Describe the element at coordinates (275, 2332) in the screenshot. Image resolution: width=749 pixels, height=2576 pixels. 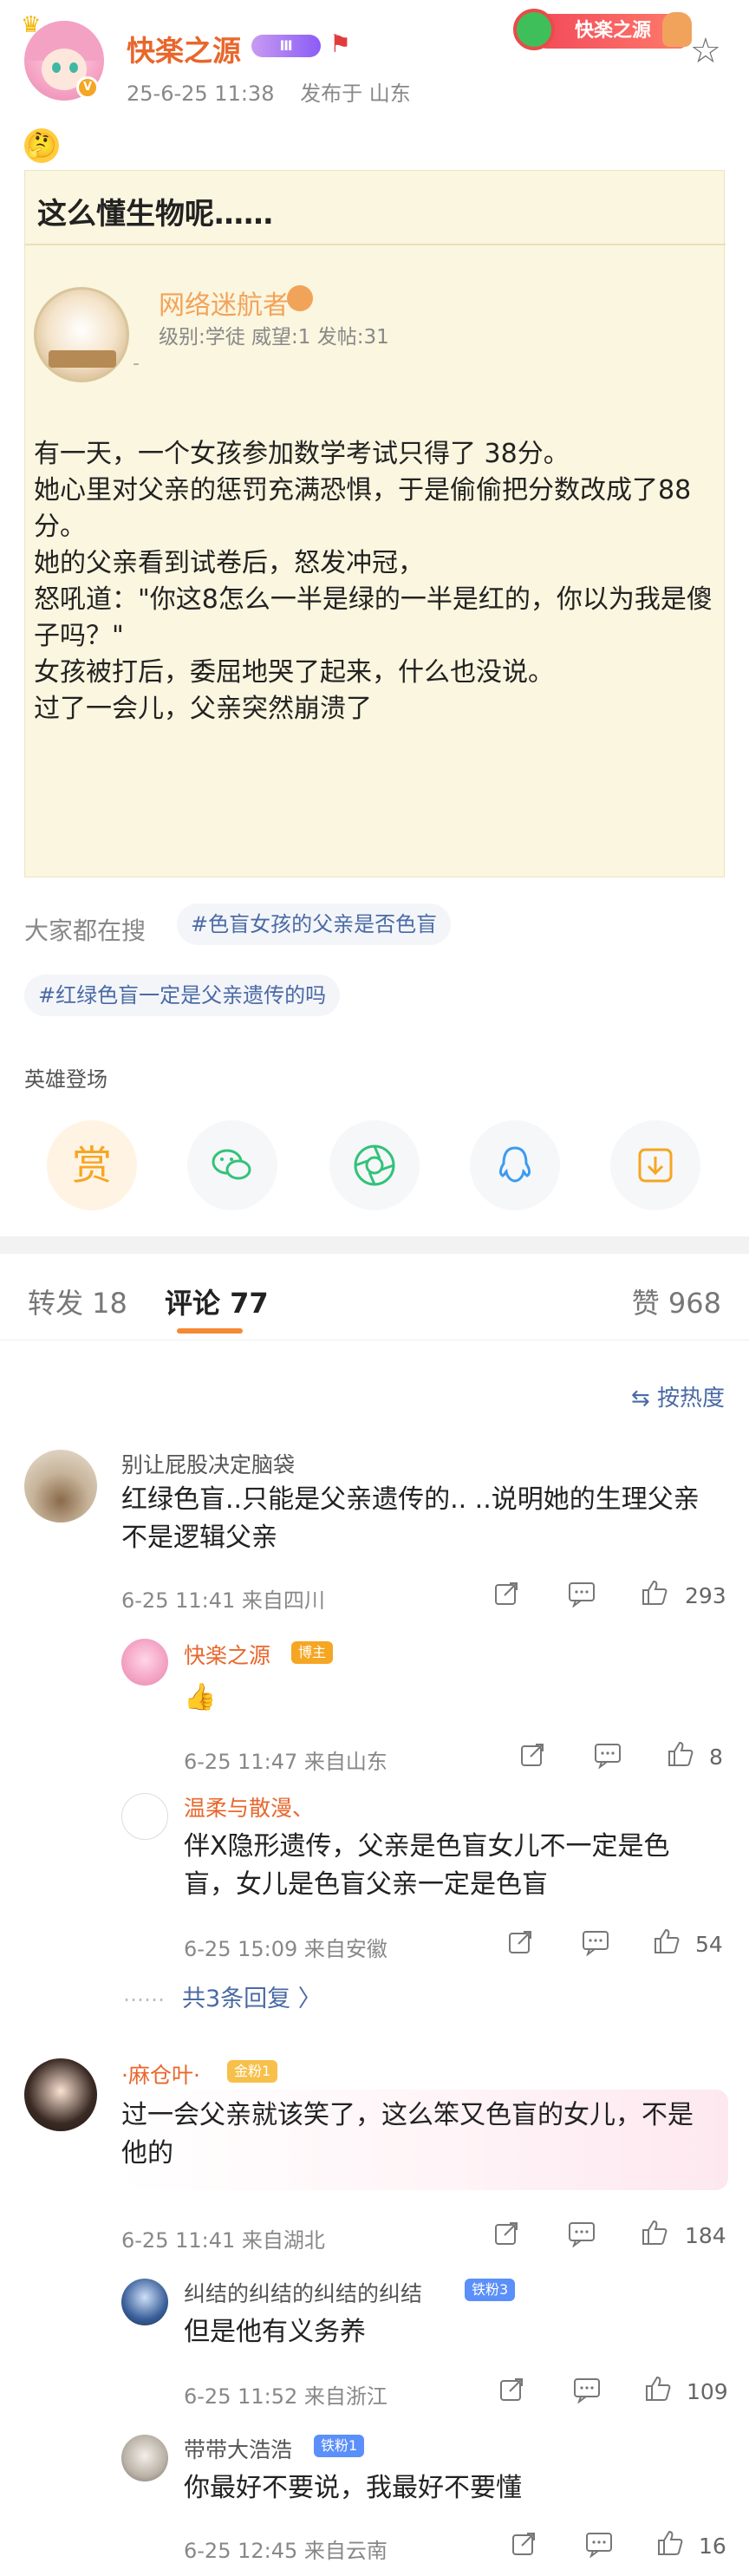
I see `reply-text: 但是他有义务养` at that location.